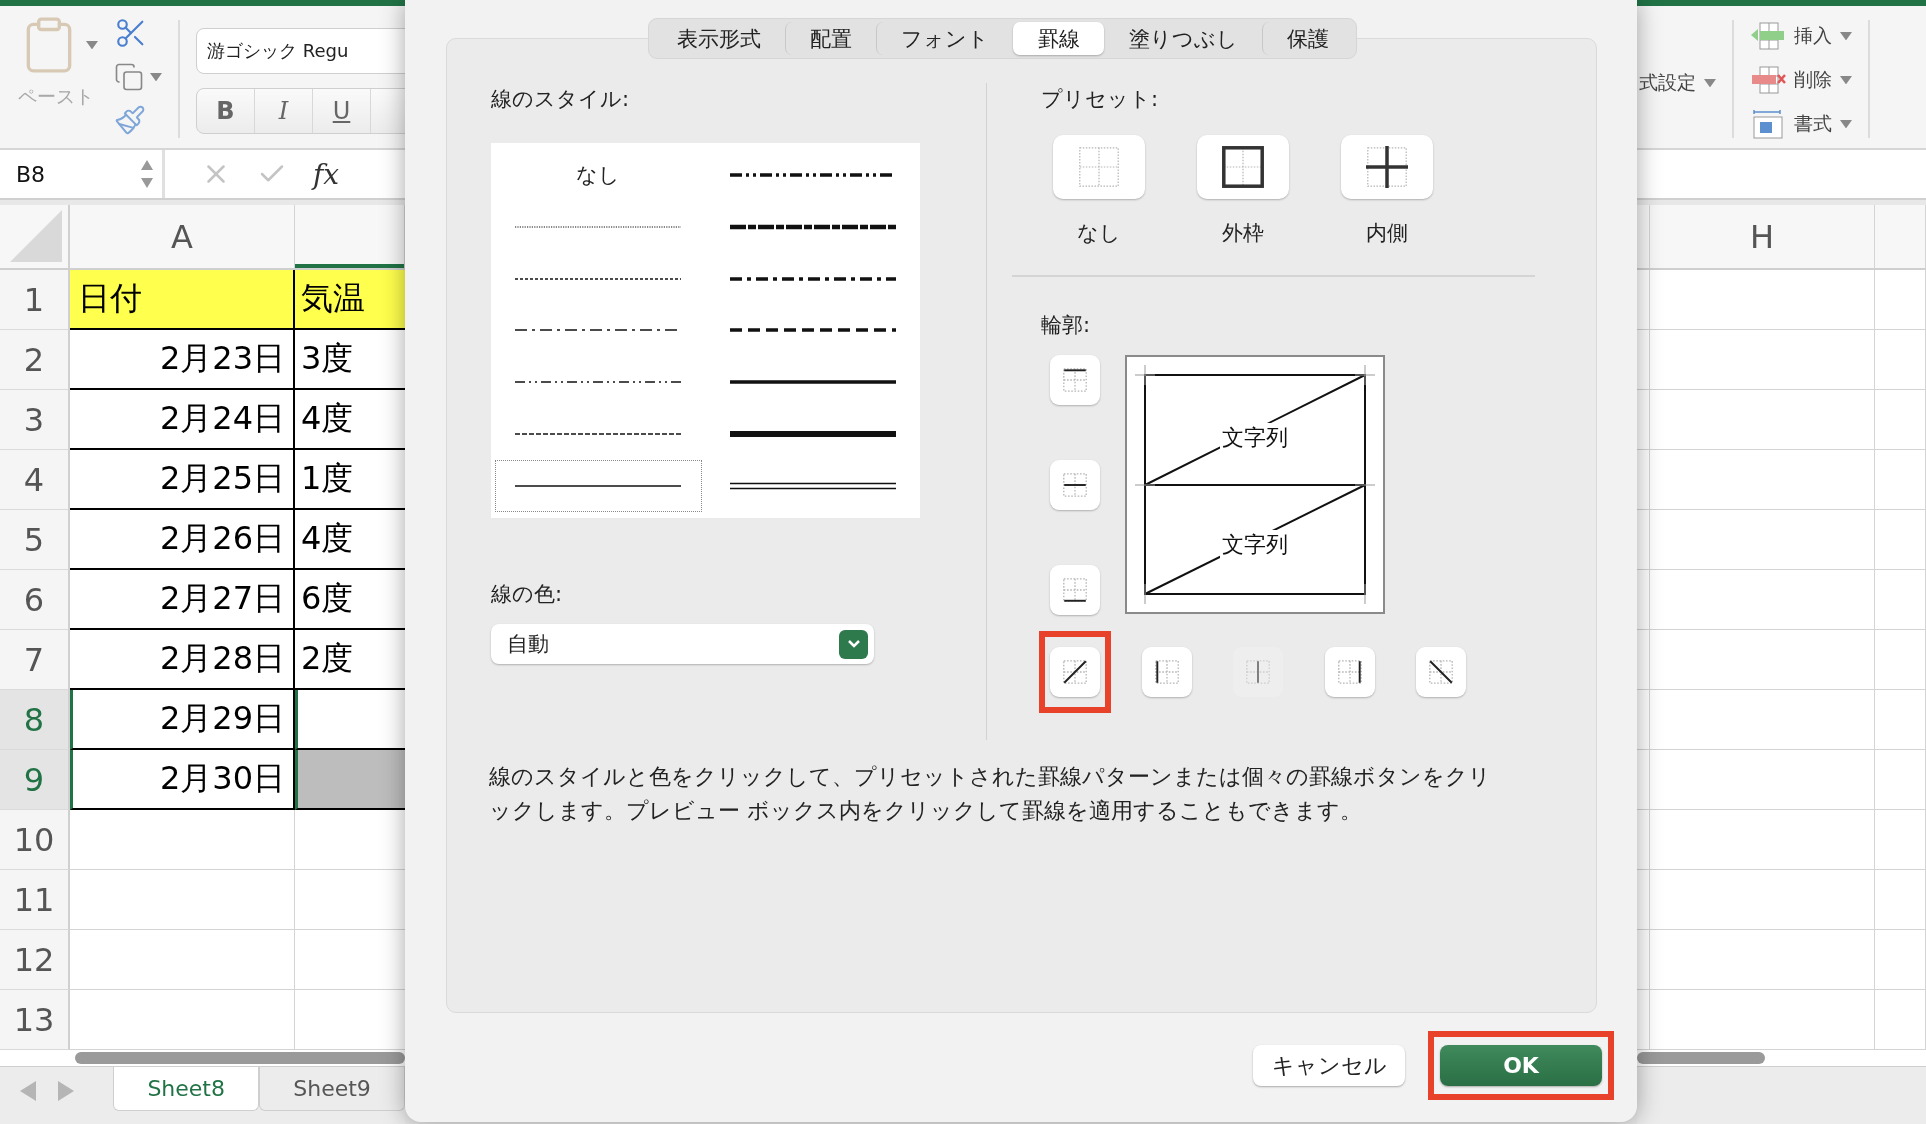  What do you see at coordinates (990, 794) in the screenshot?
I see `instructions-text: 線のスタイルと色をクリックして、プリセットされた罫線パターンまたは個々の罫線ボタンをクリックします。プレビュー ボックス内をクリックして罫線を適用することもできます。` at bounding box center [990, 794].